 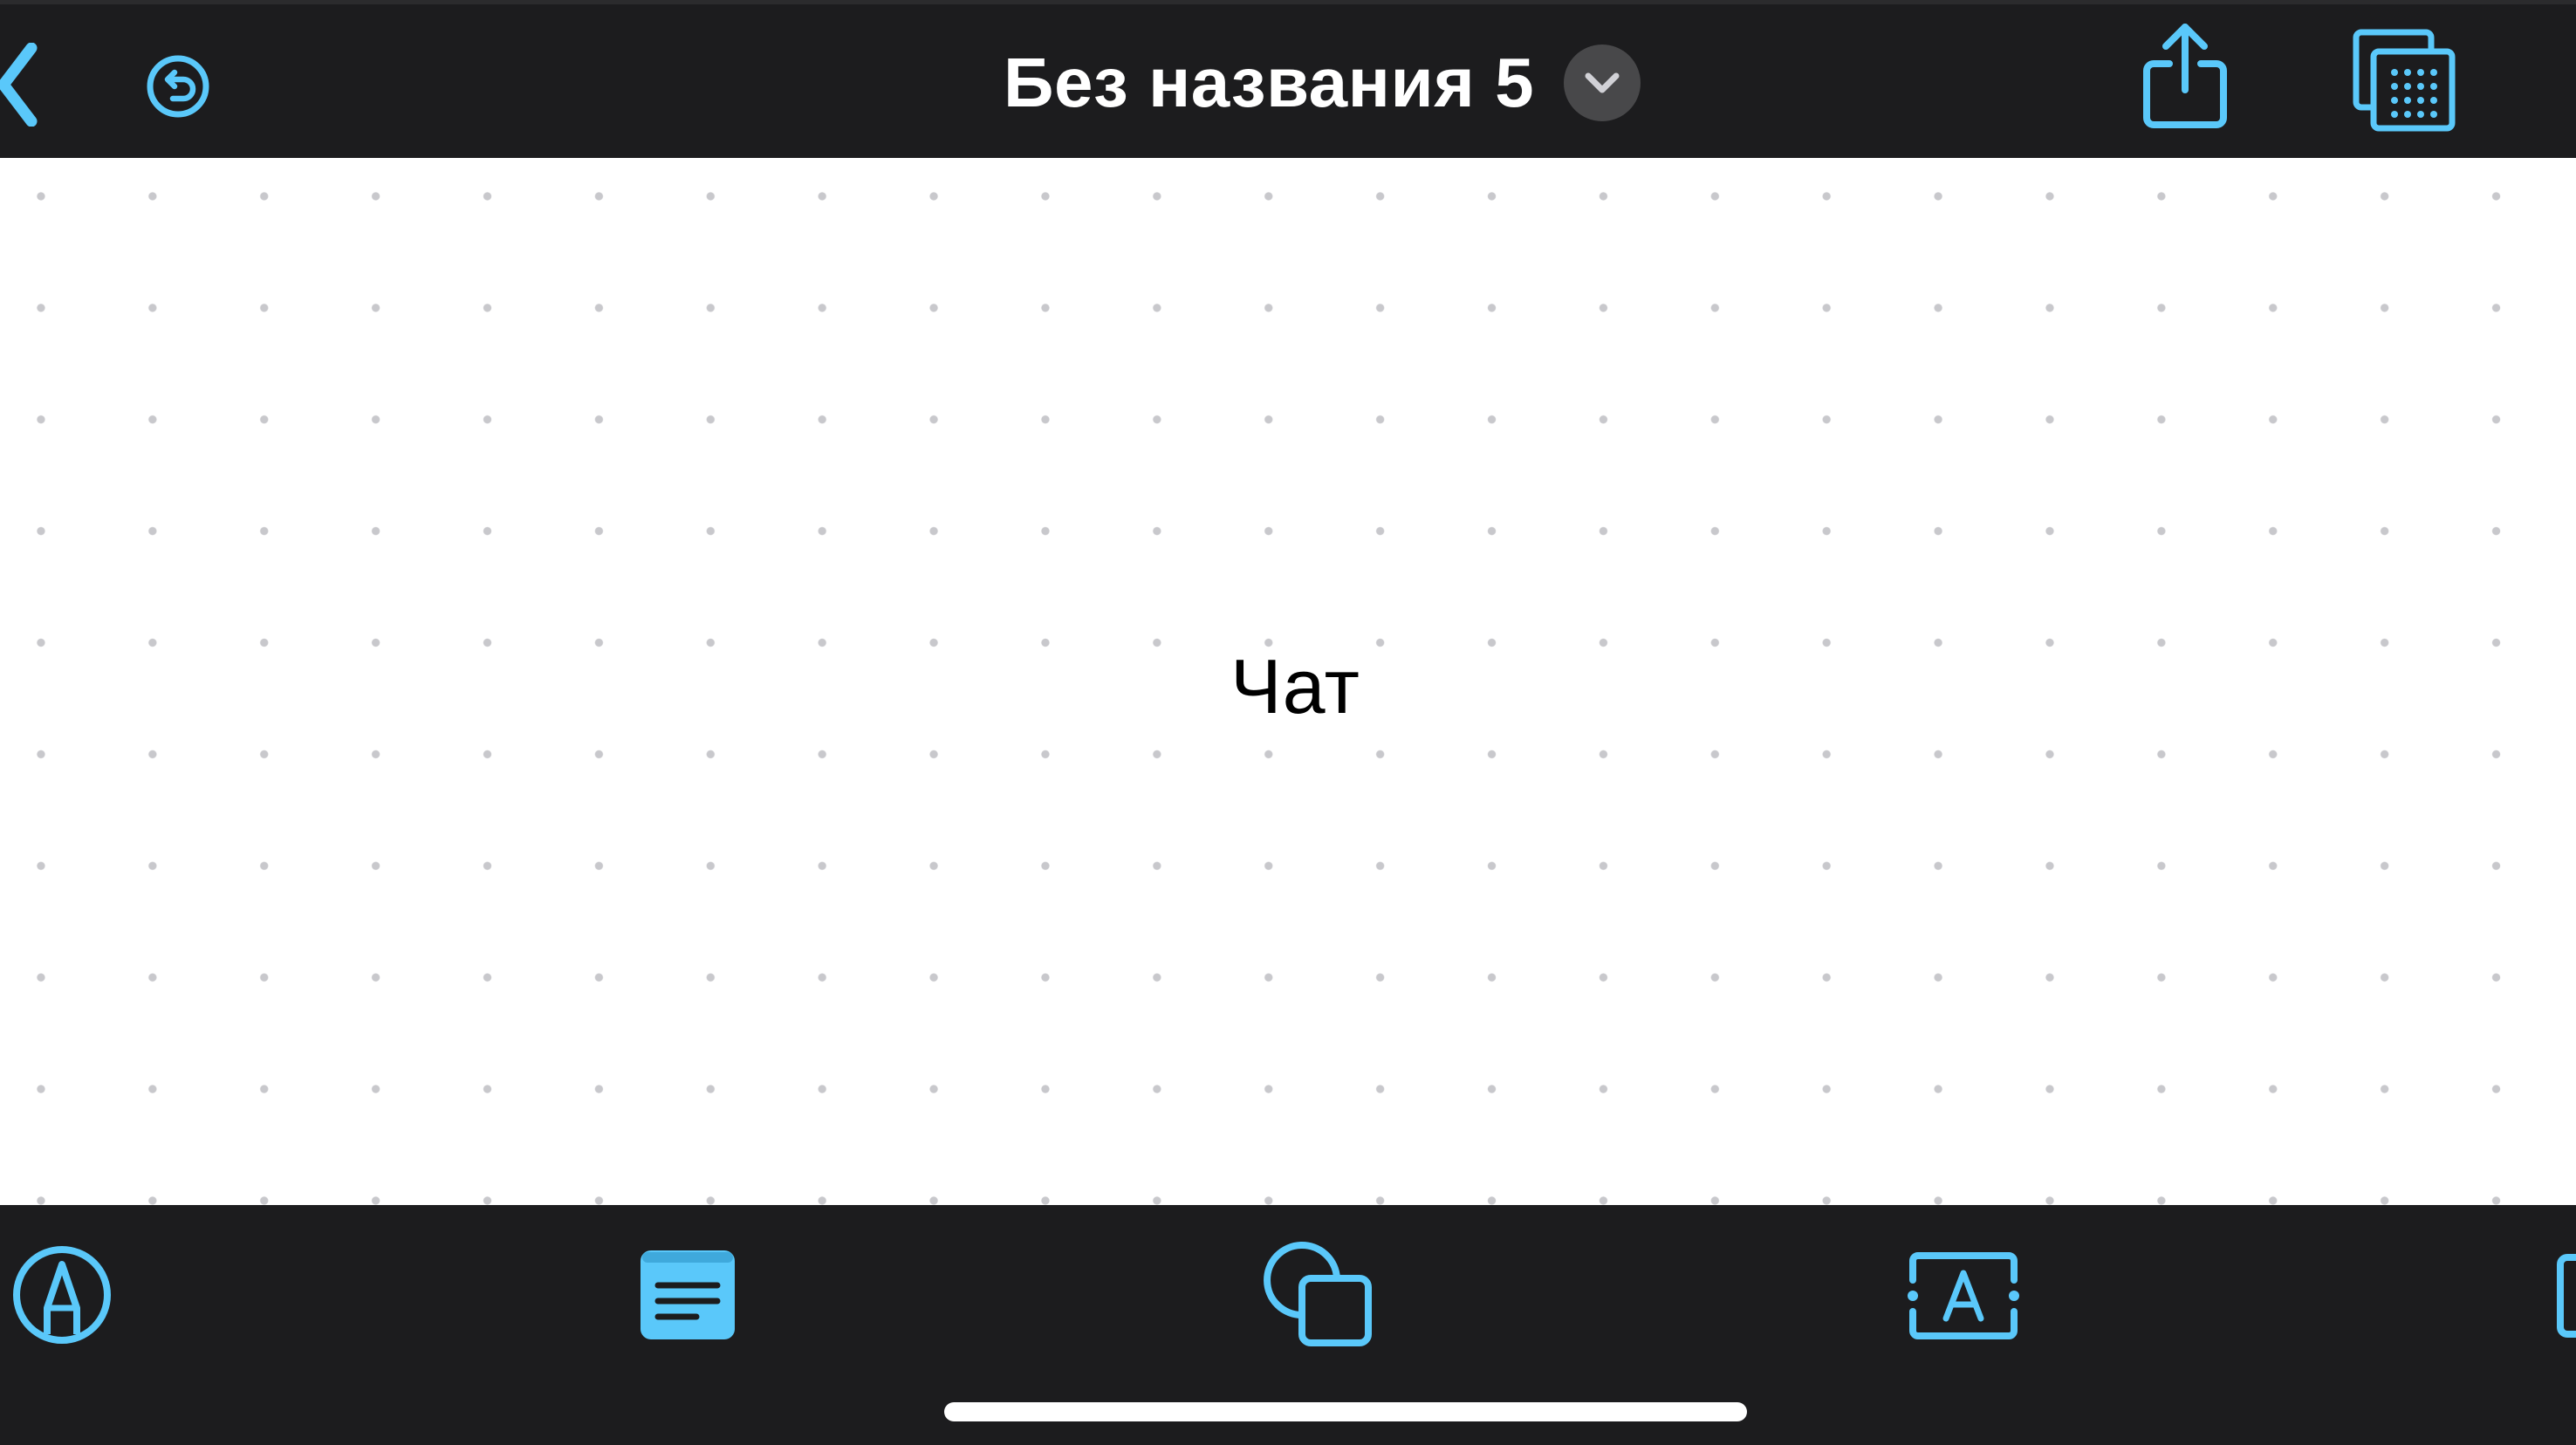 I want to click on more-tool-button, so click(x=2565, y=1296).